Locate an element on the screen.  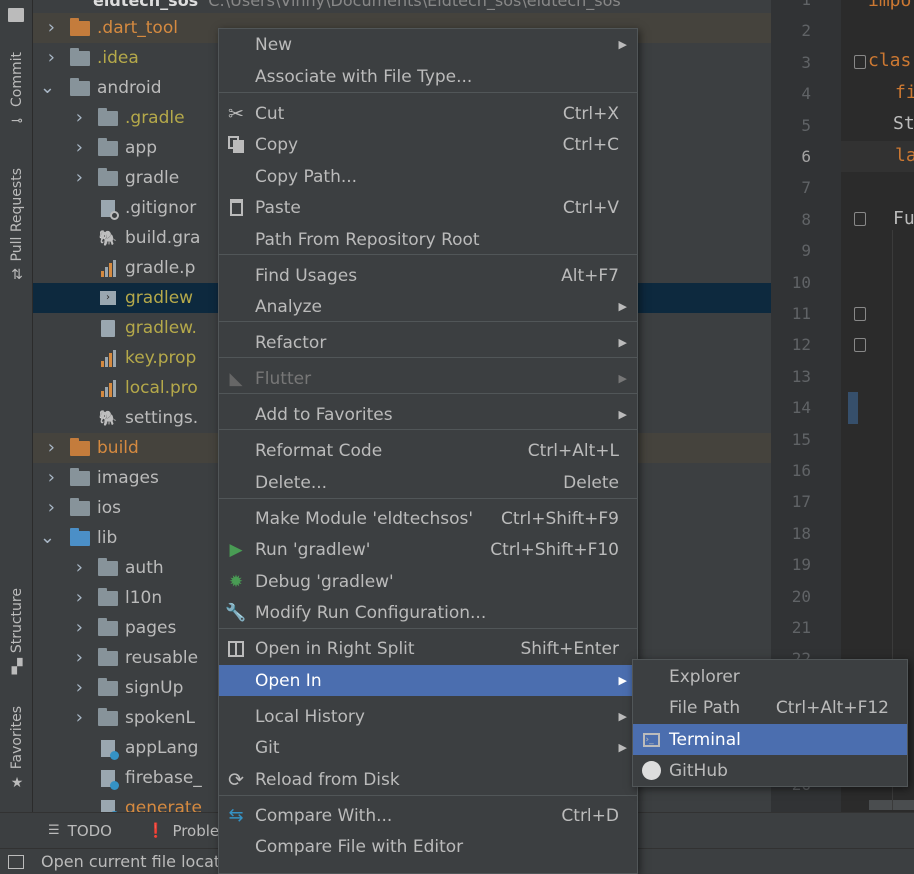
menu-item-git: Git ▶ is located at coordinates (428, 747).